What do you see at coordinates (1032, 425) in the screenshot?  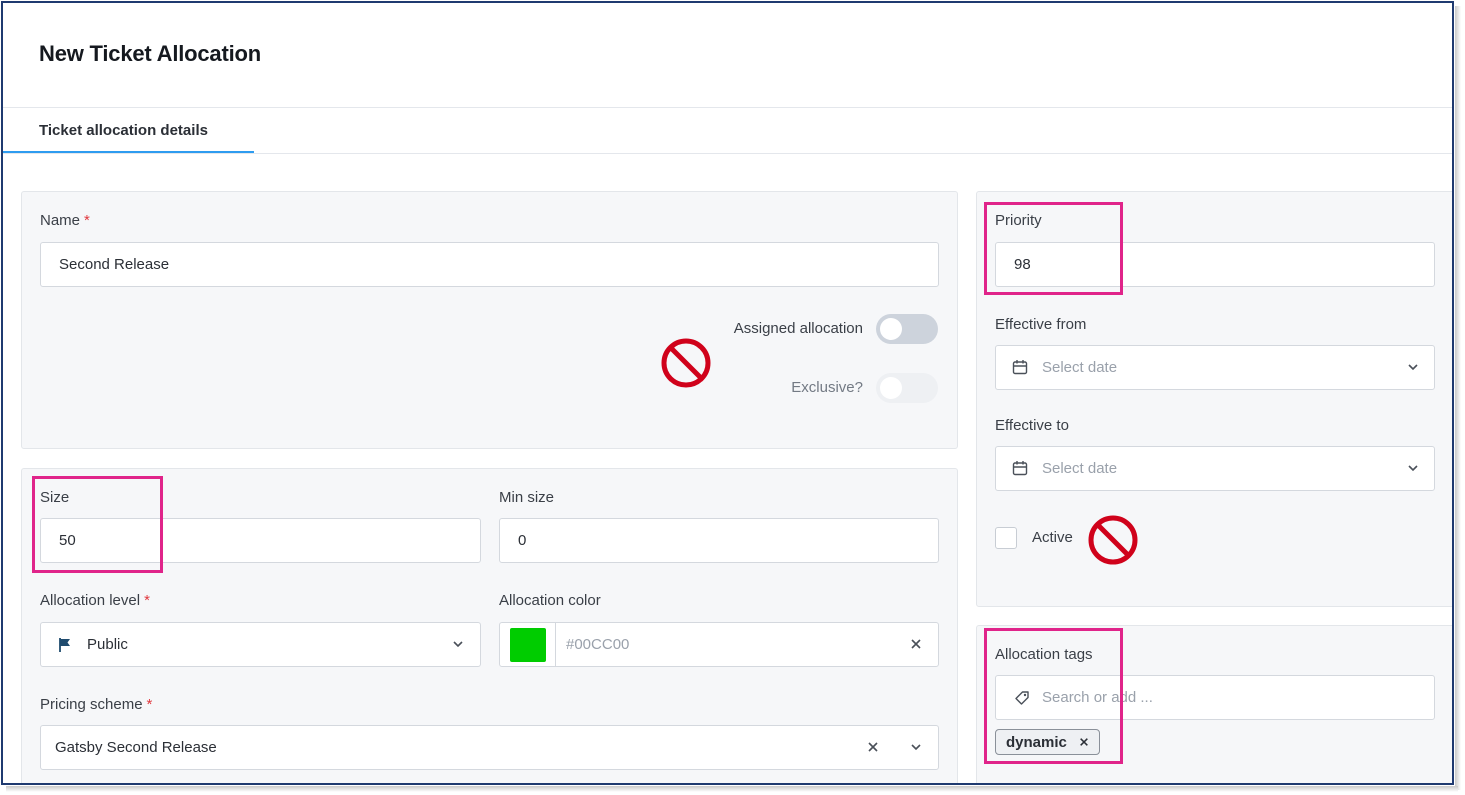 I see `effective-to-label: Effective to` at bounding box center [1032, 425].